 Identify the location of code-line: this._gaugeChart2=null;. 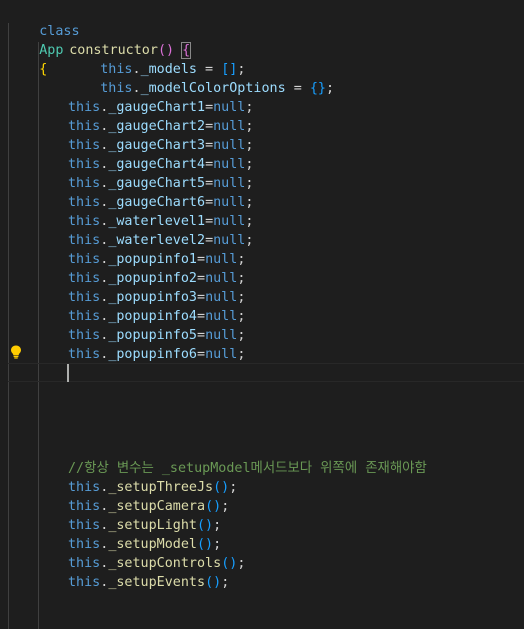
(160, 126).